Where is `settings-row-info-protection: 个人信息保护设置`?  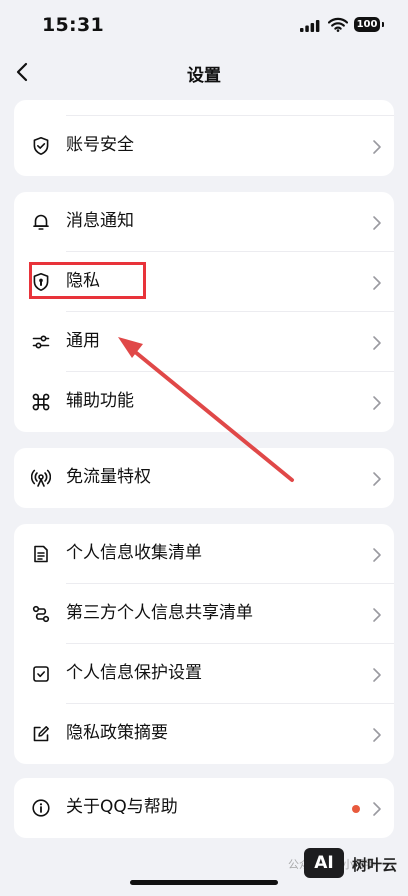
settings-row-info-protection: 个人信息保护设置 is located at coordinates (204, 674).